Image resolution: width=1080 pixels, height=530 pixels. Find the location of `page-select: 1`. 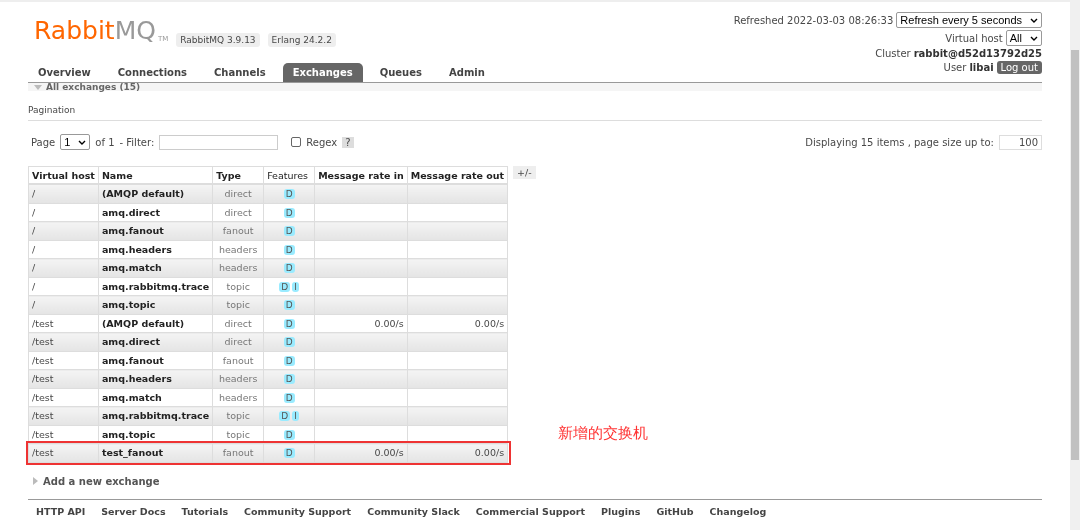

page-select: 1 is located at coordinates (75, 142).